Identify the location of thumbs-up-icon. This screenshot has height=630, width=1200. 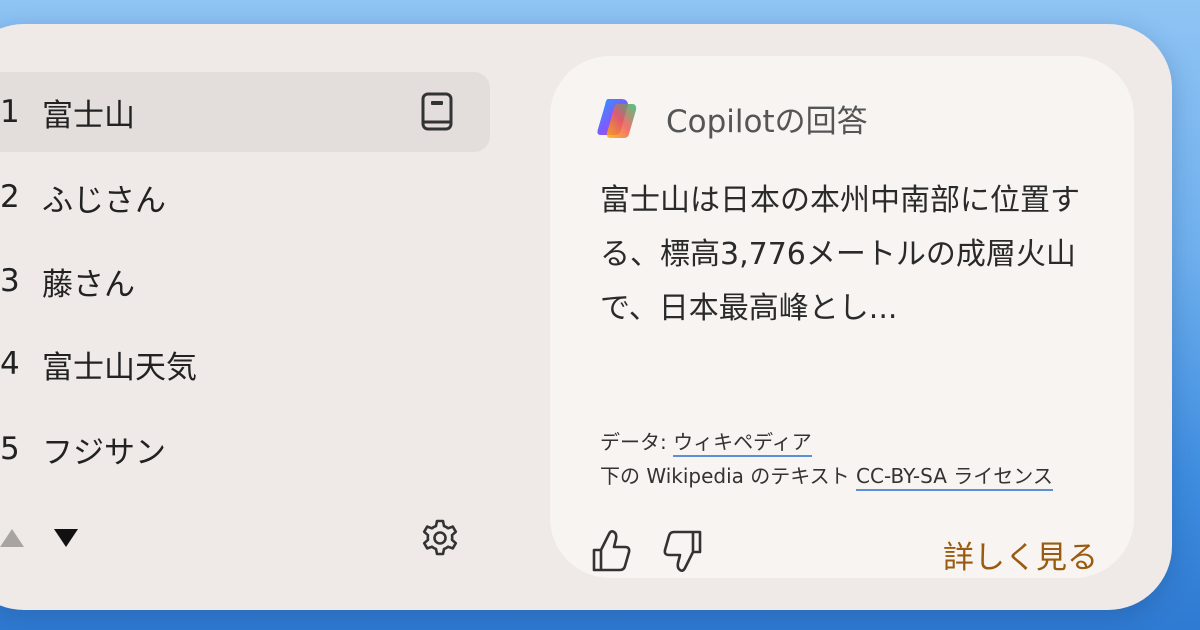
(612, 551).